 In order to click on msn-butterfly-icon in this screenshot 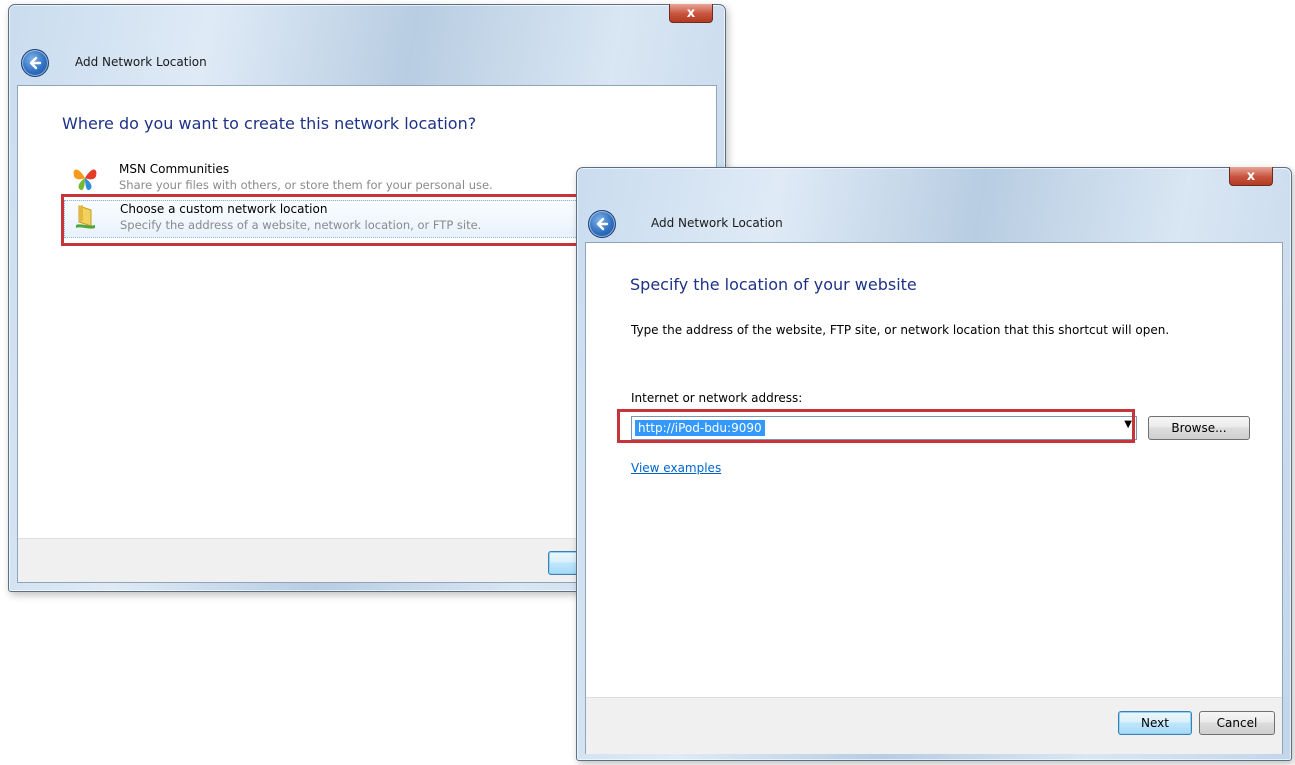, I will do `click(85, 178)`.